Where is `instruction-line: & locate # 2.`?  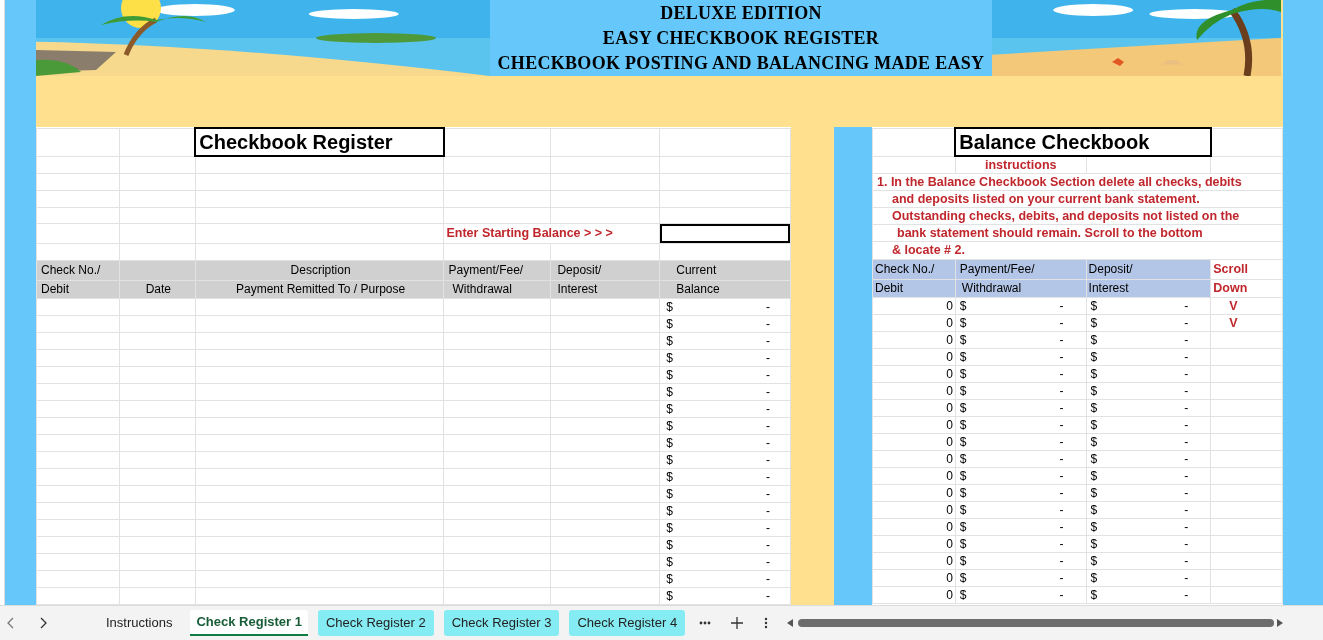
instruction-line: & locate # 2. is located at coordinates (928, 250).